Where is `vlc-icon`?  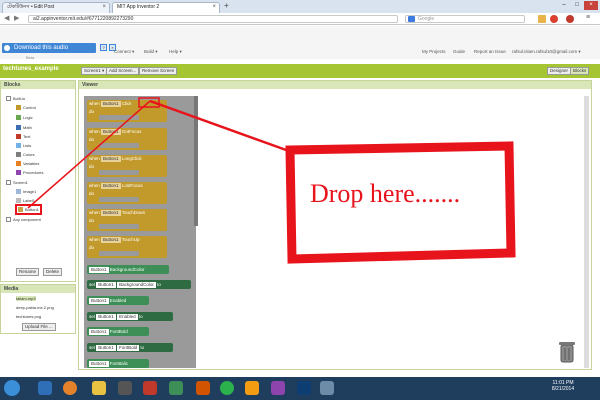
vlc-icon is located at coordinates (252, 388).